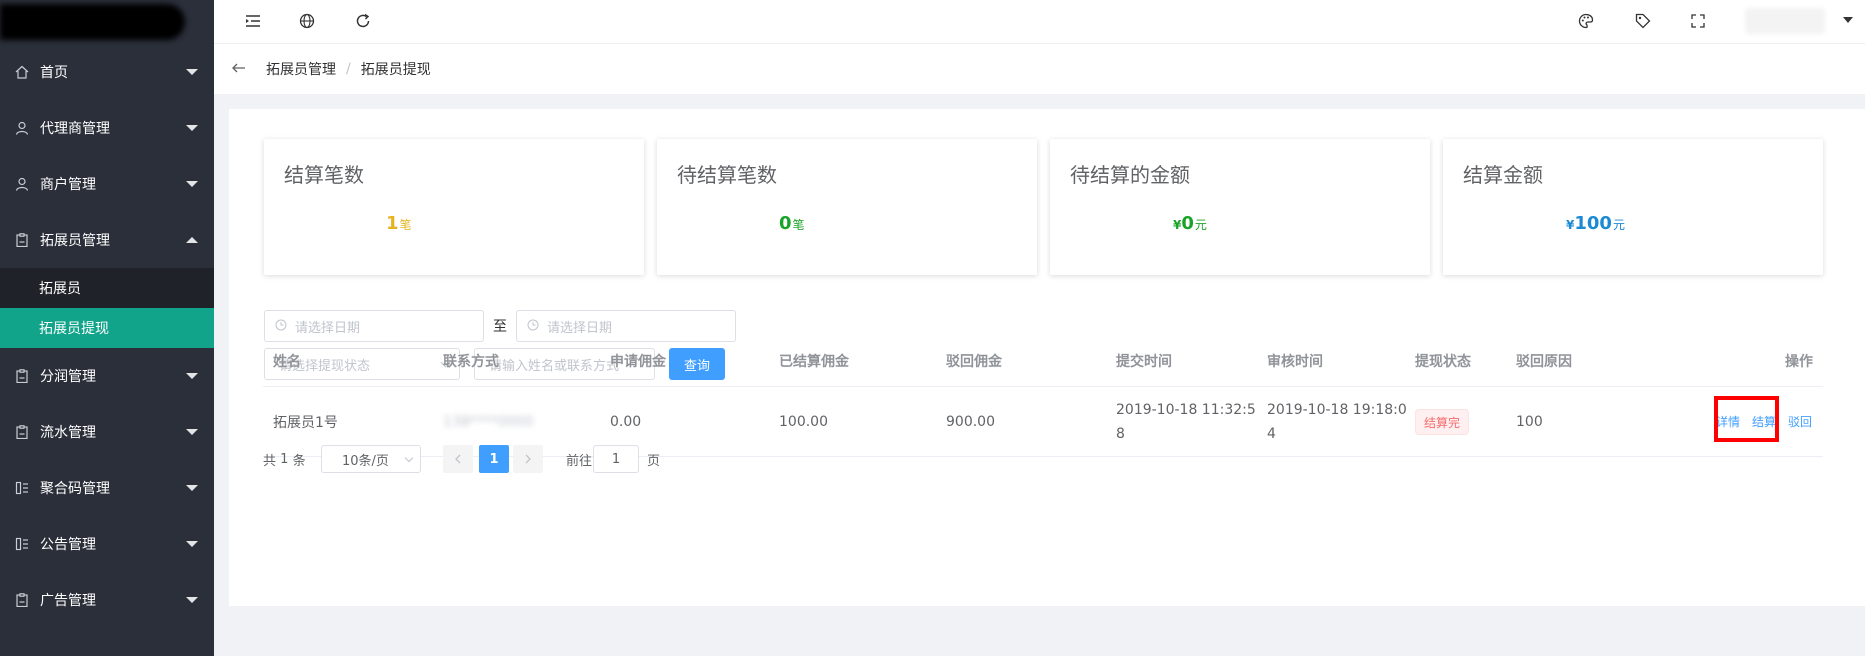 This screenshot has width=1865, height=656. I want to click on goto-page-input: 1, so click(616, 459).